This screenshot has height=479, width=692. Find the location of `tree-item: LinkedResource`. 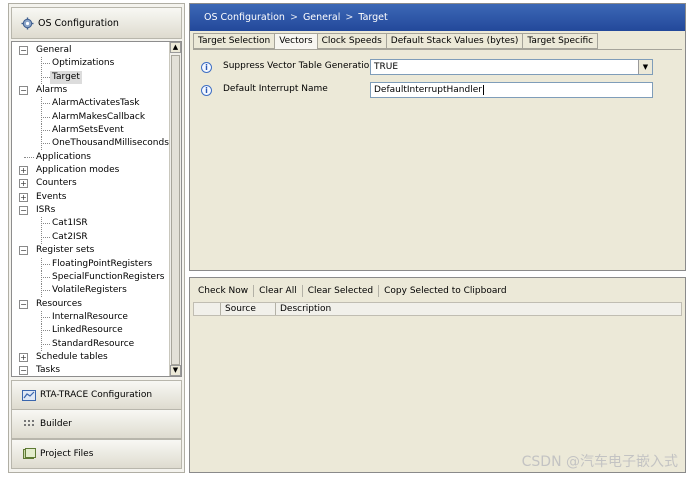

tree-item: LinkedResource is located at coordinates (91, 331).